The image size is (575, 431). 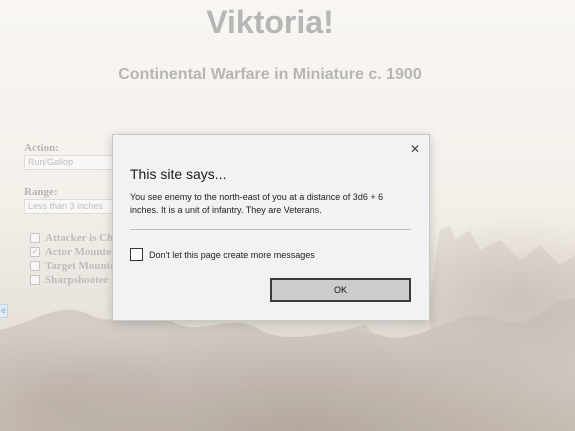 I want to click on dialog-divider, so click(x=270, y=229).